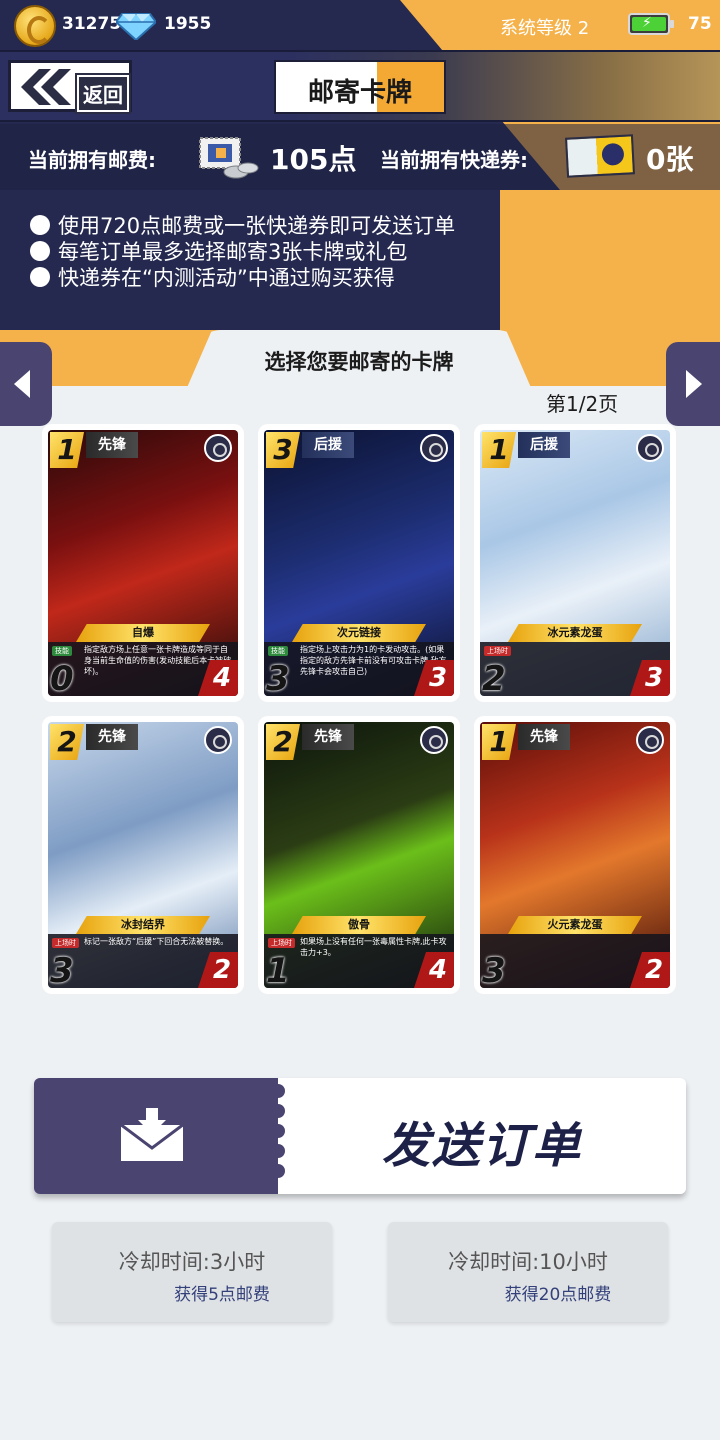  I want to click on back-button: 返回, so click(70, 87).